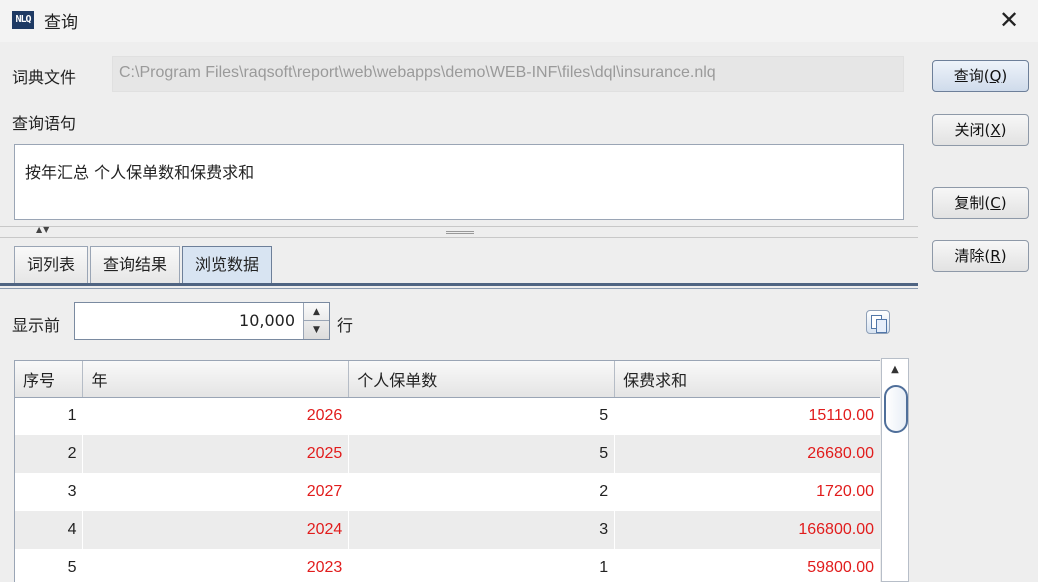 The height and width of the screenshot is (582, 1038). Describe the element at coordinates (482, 565) in the screenshot. I see `cell-policy-count: 1` at that location.